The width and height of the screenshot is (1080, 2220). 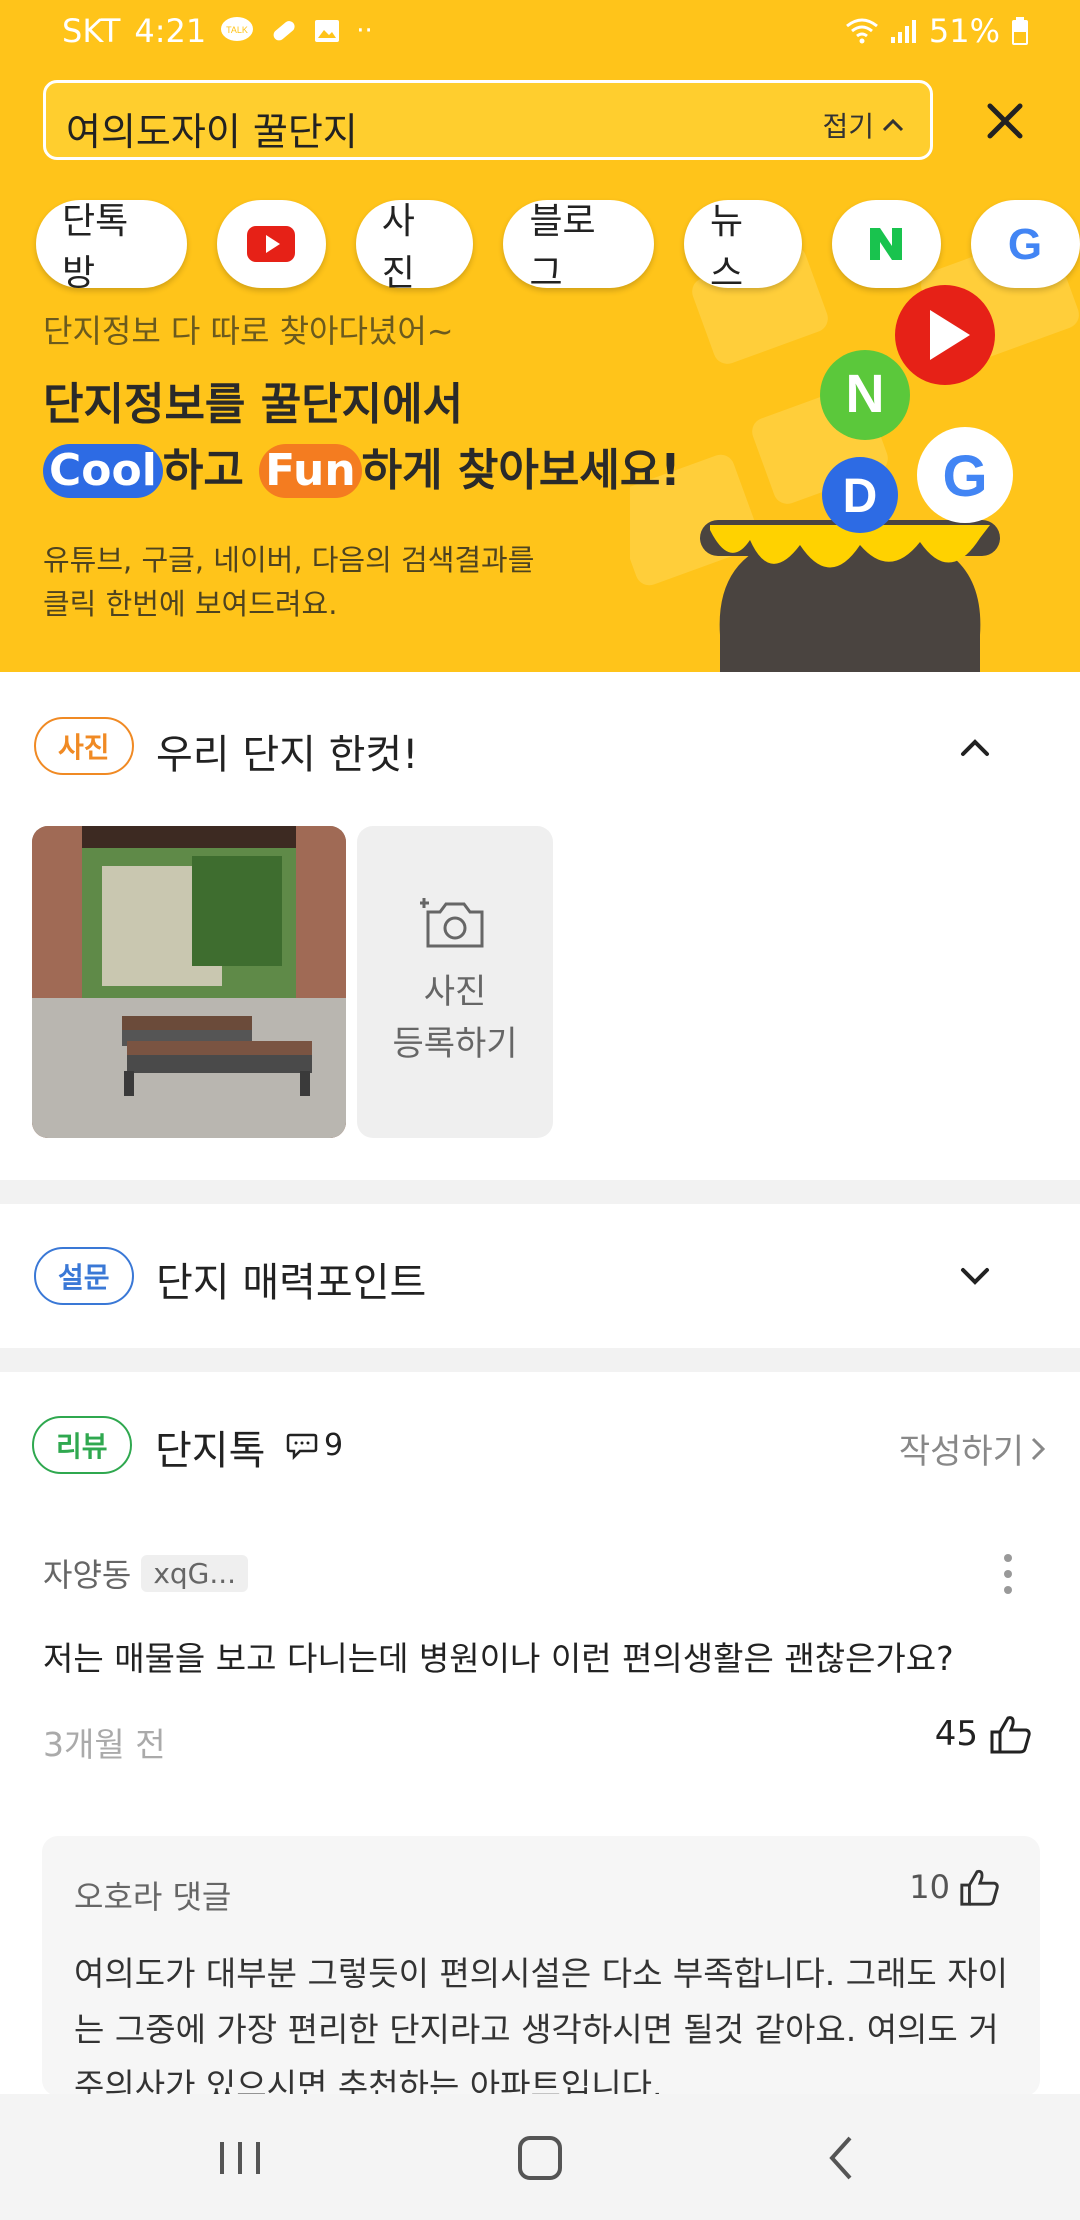 I want to click on system-nav-bar, so click(x=540, y=2157).